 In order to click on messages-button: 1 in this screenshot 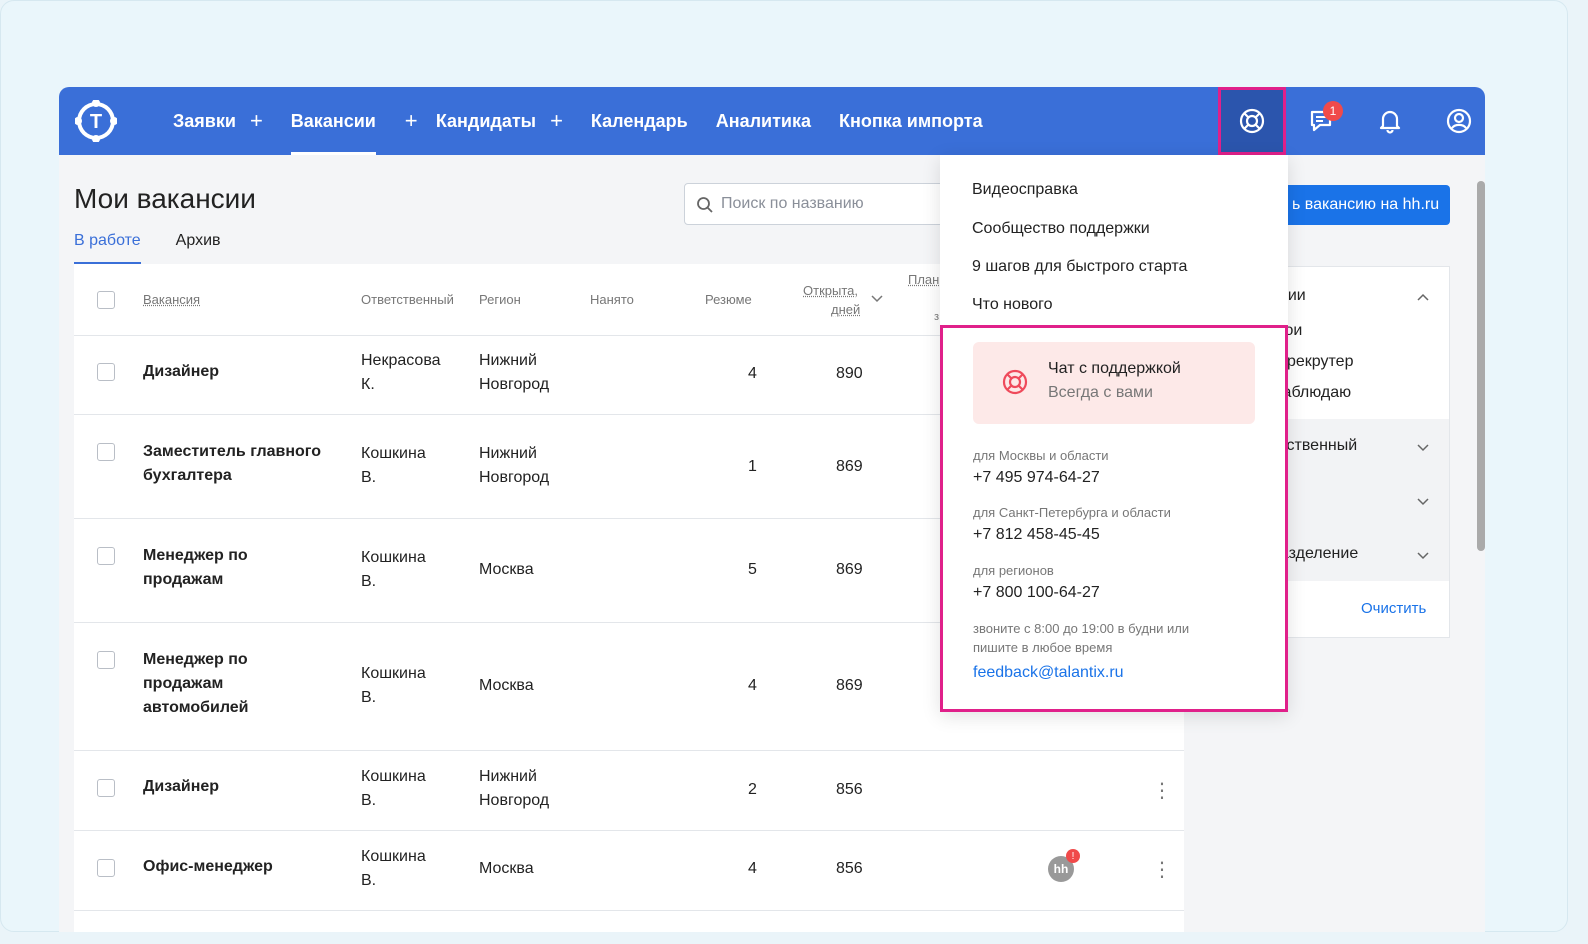, I will do `click(1321, 121)`.